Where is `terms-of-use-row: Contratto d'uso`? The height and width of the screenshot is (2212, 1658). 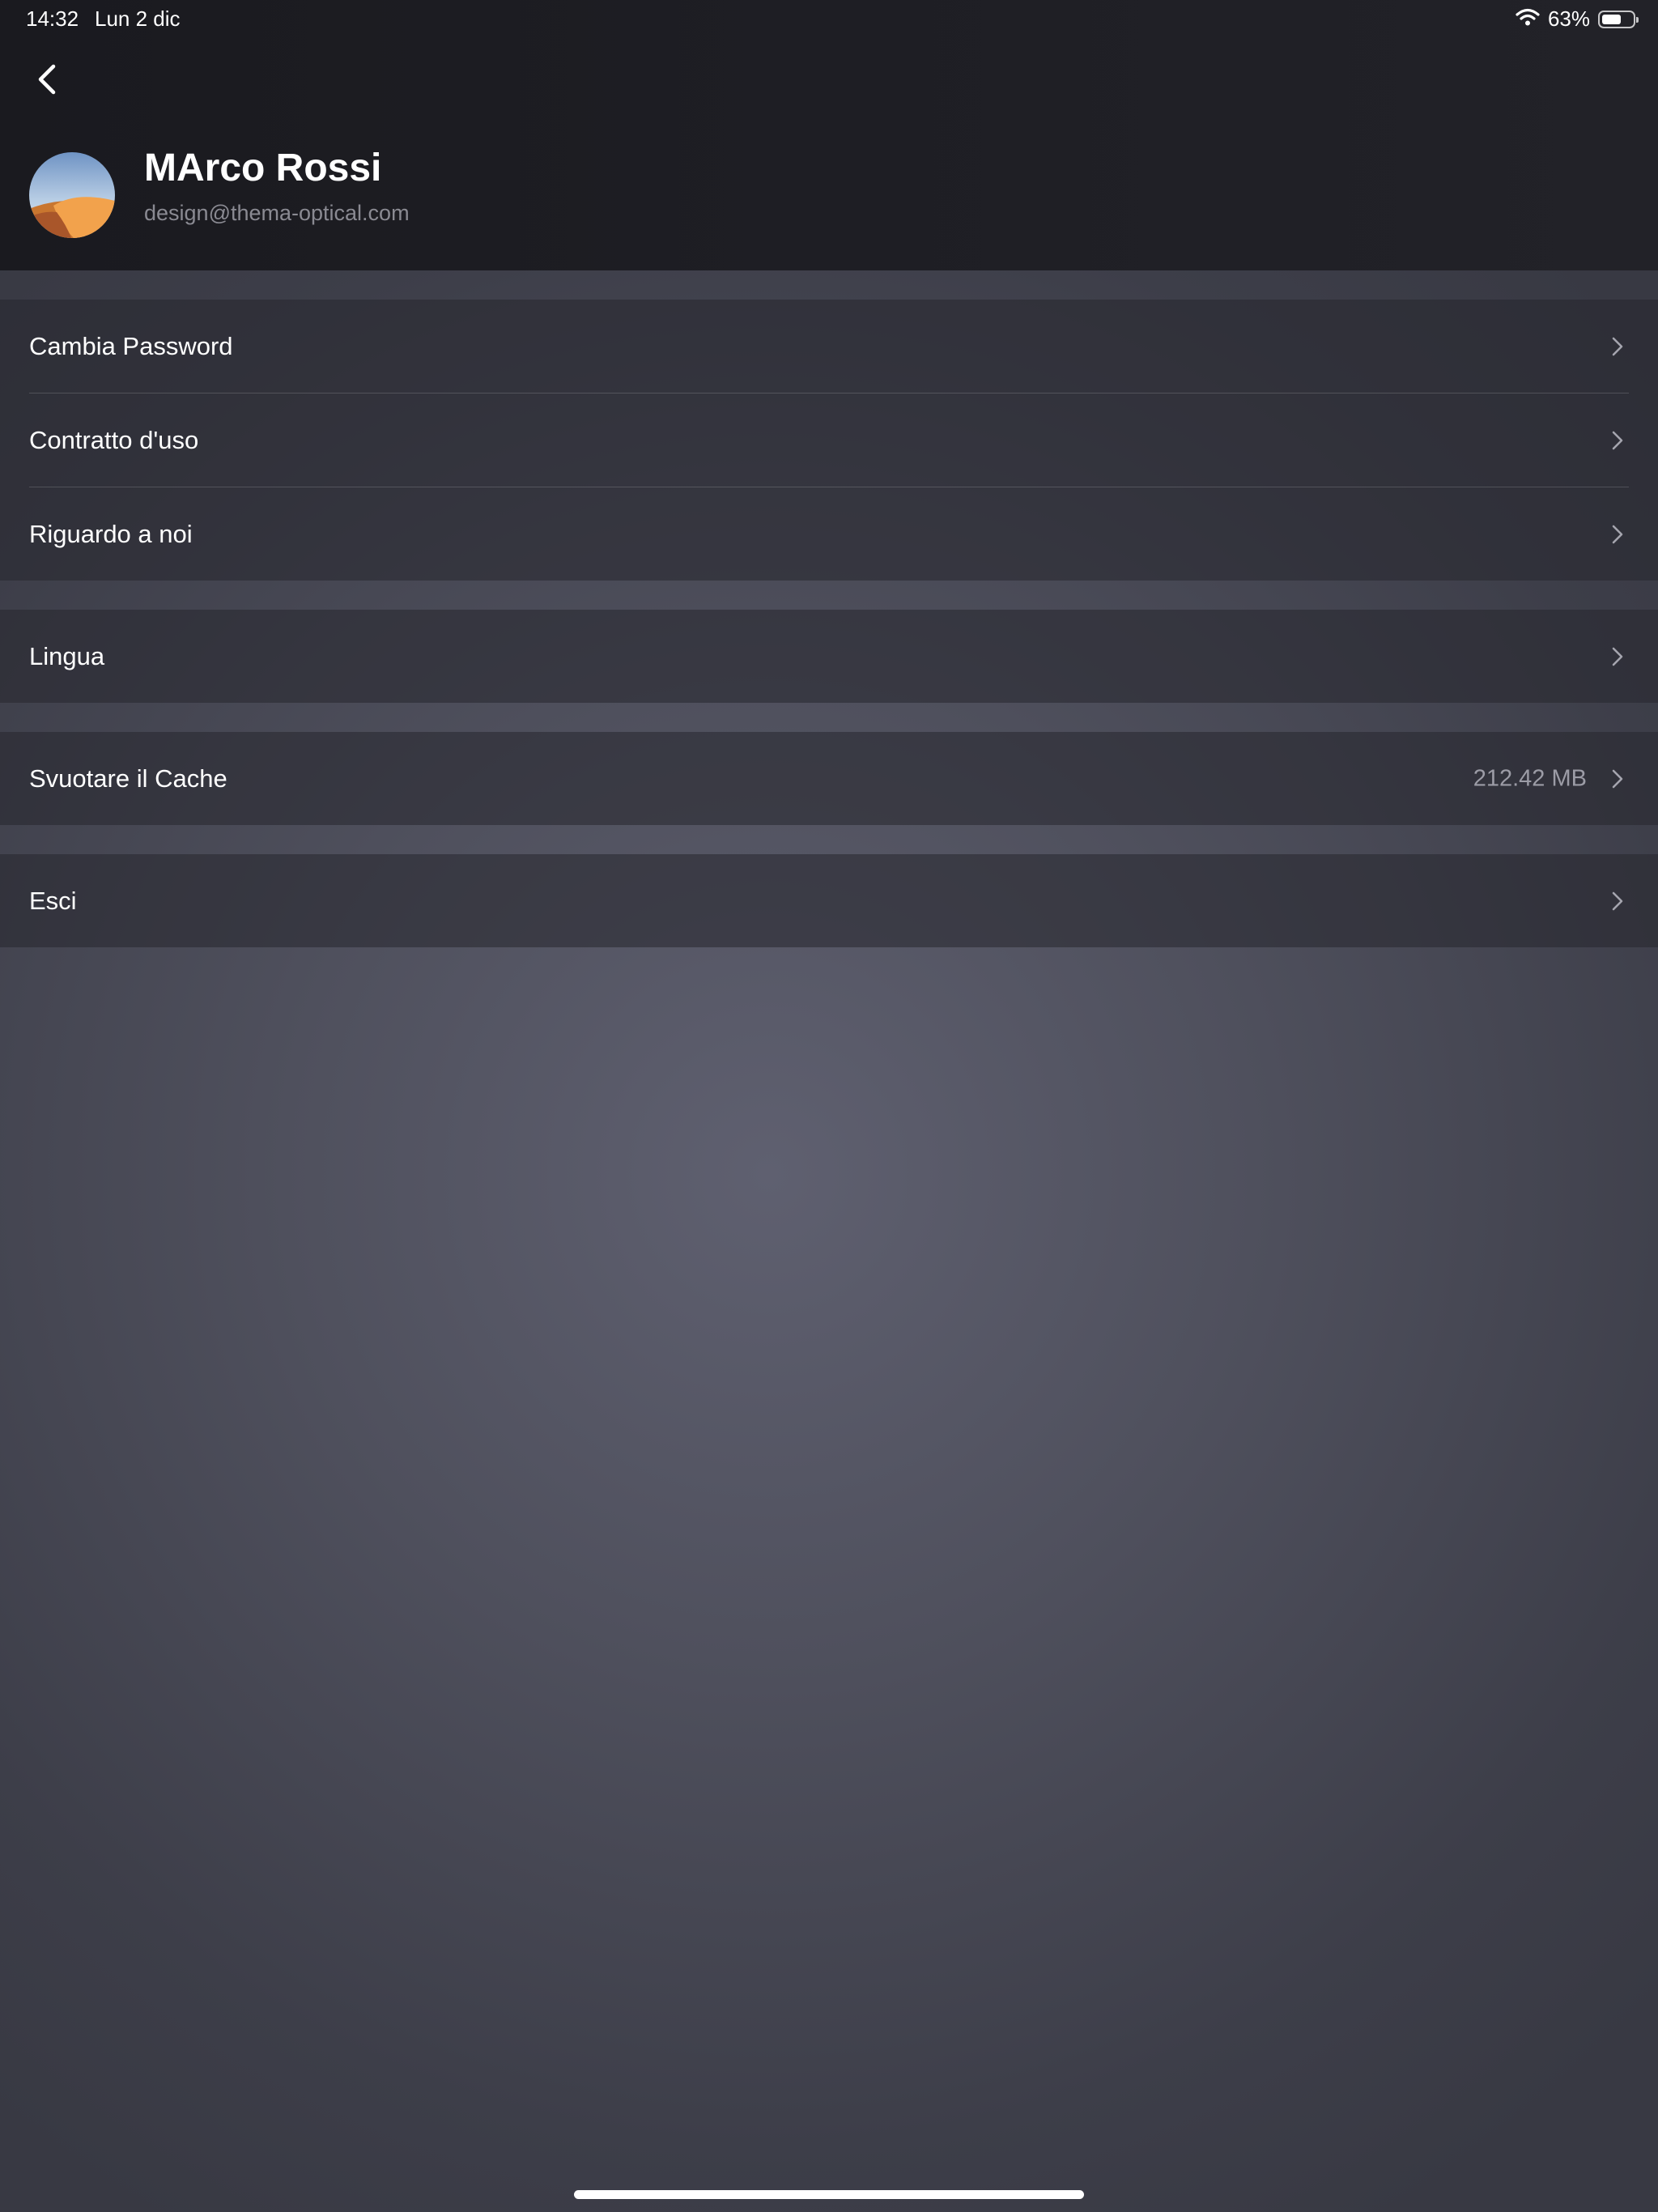
terms-of-use-row: Contratto d'uso is located at coordinates (829, 440).